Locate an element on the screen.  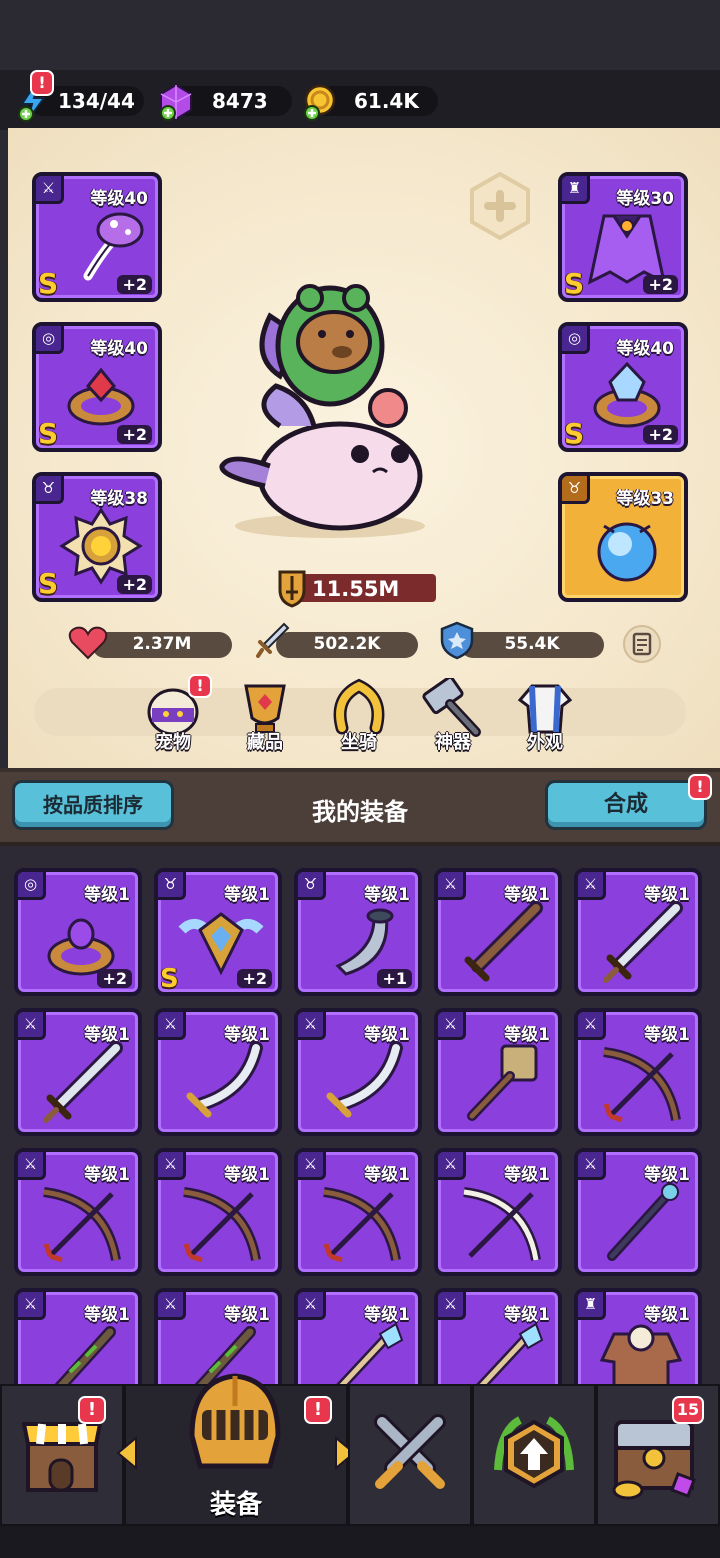
prev-arrow-icon is located at coordinates (126, 1453).